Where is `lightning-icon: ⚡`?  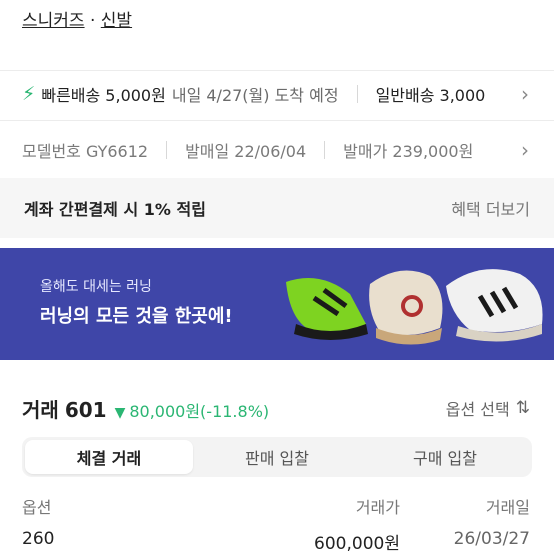 lightning-icon: ⚡ is located at coordinates (29, 94).